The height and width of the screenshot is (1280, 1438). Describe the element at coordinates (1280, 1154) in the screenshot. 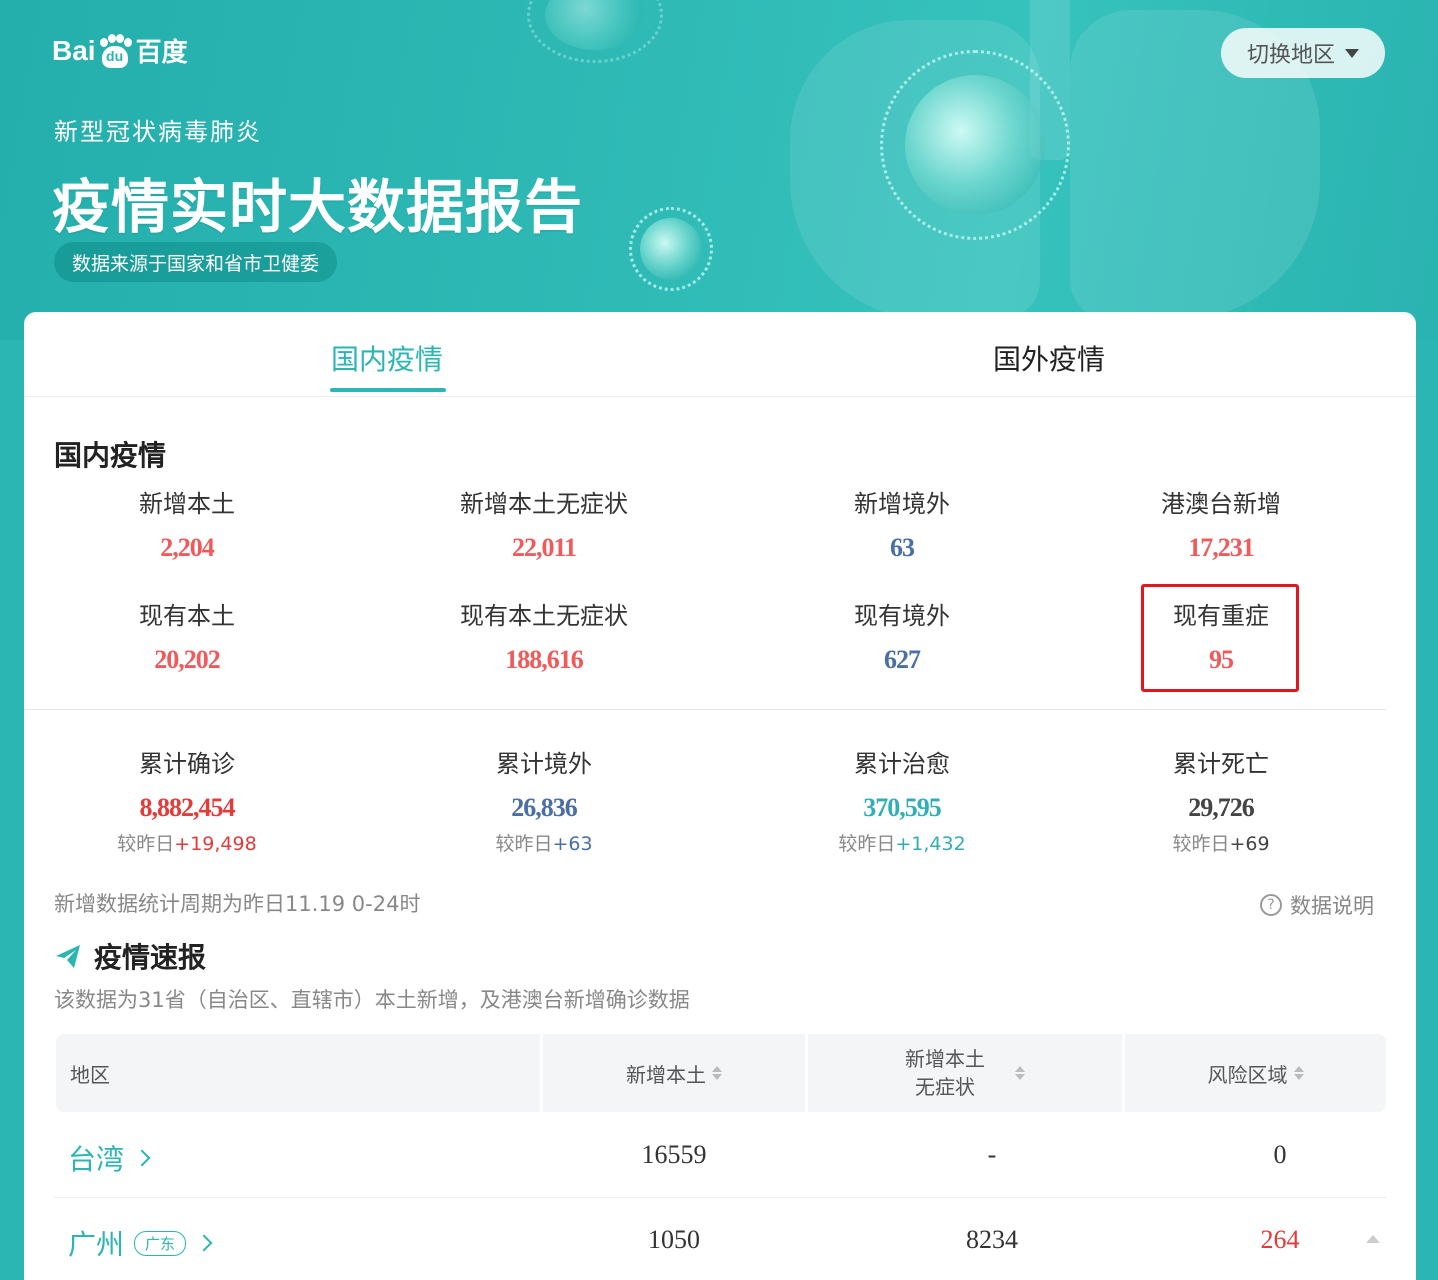

I see `cell-risk: 0` at that location.